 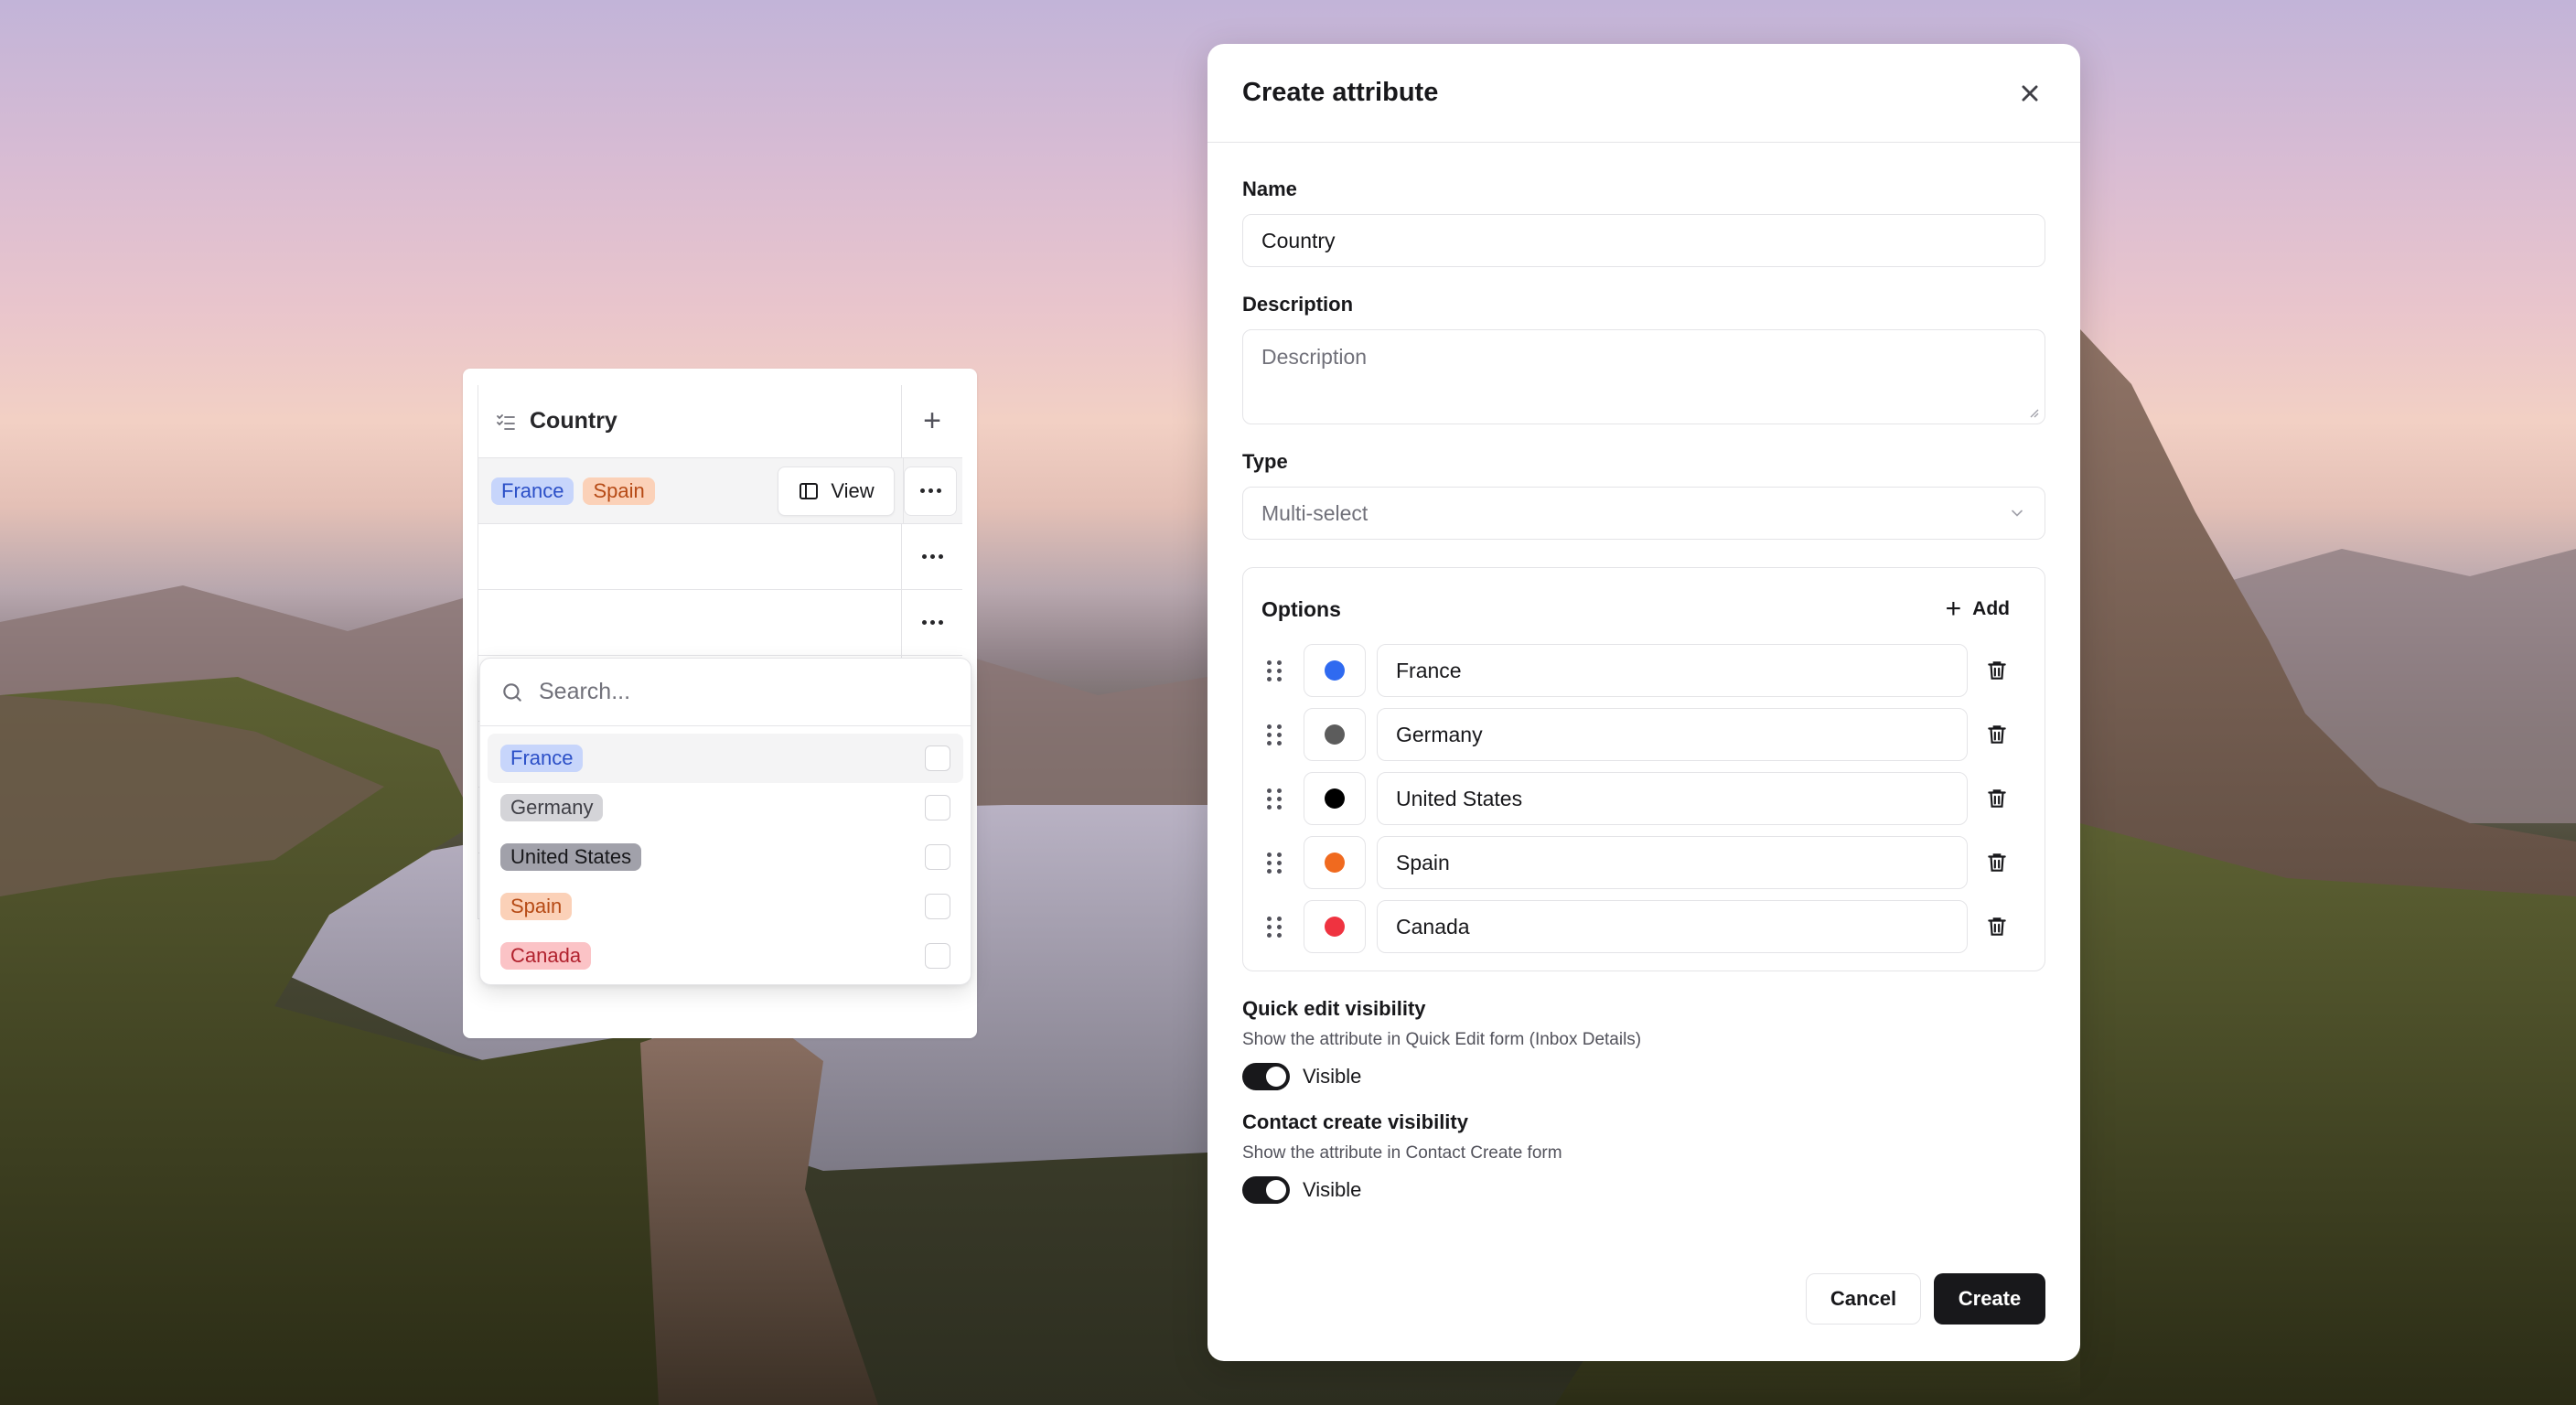 What do you see at coordinates (1673, 798) in the screenshot?
I see `option-name-input: United States` at bounding box center [1673, 798].